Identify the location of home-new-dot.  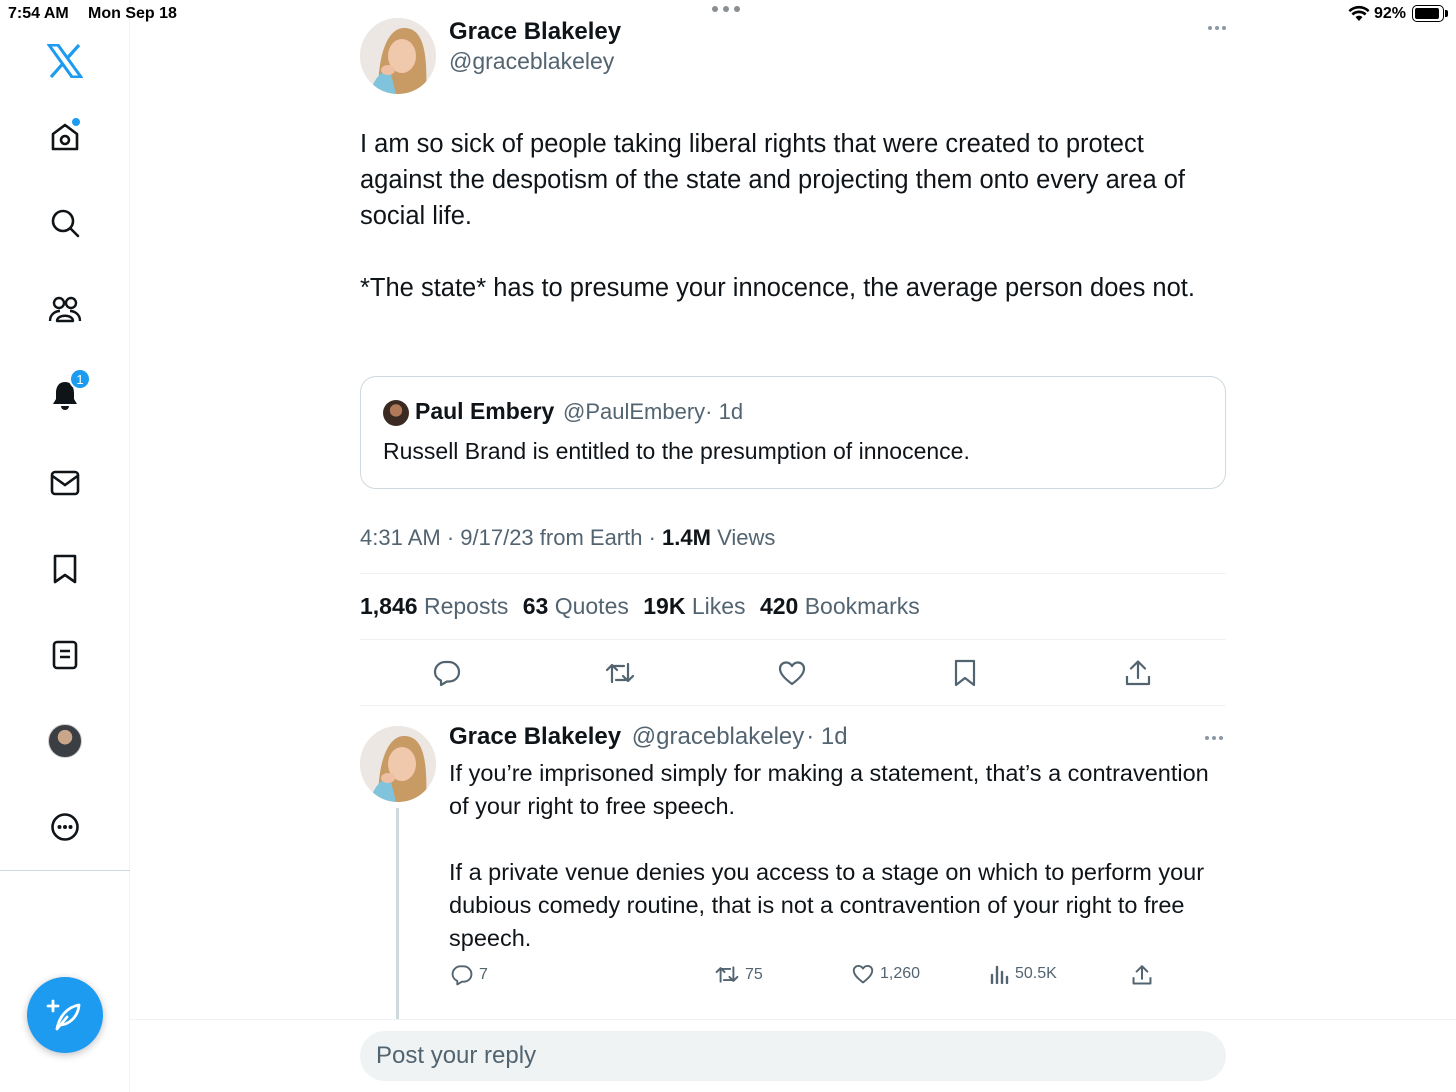
(76, 122).